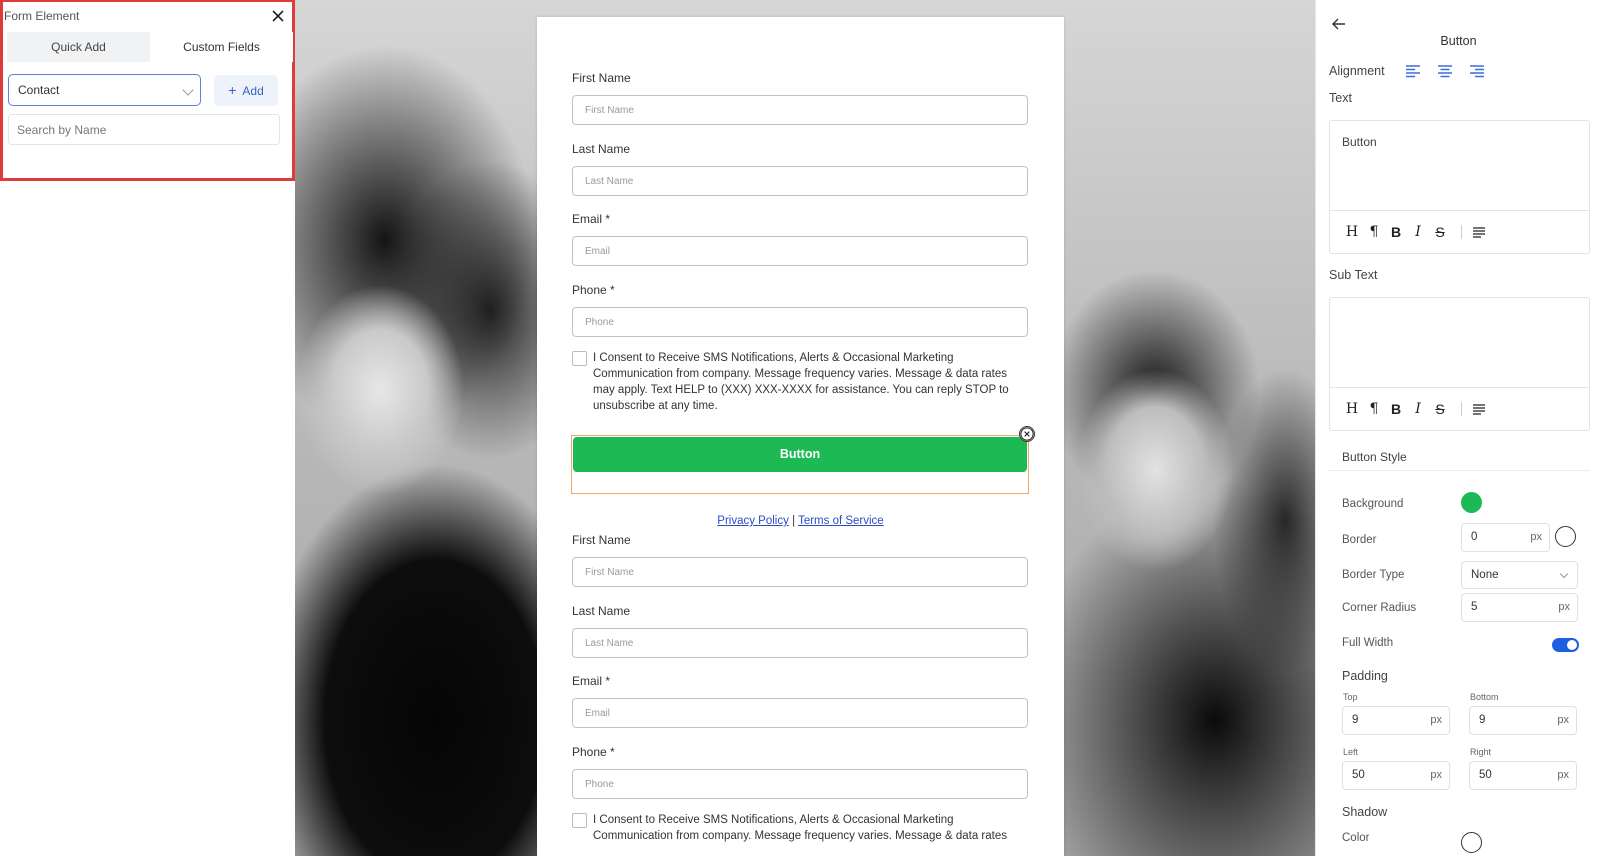  I want to click on align-right-icon, so click(1477, 71).